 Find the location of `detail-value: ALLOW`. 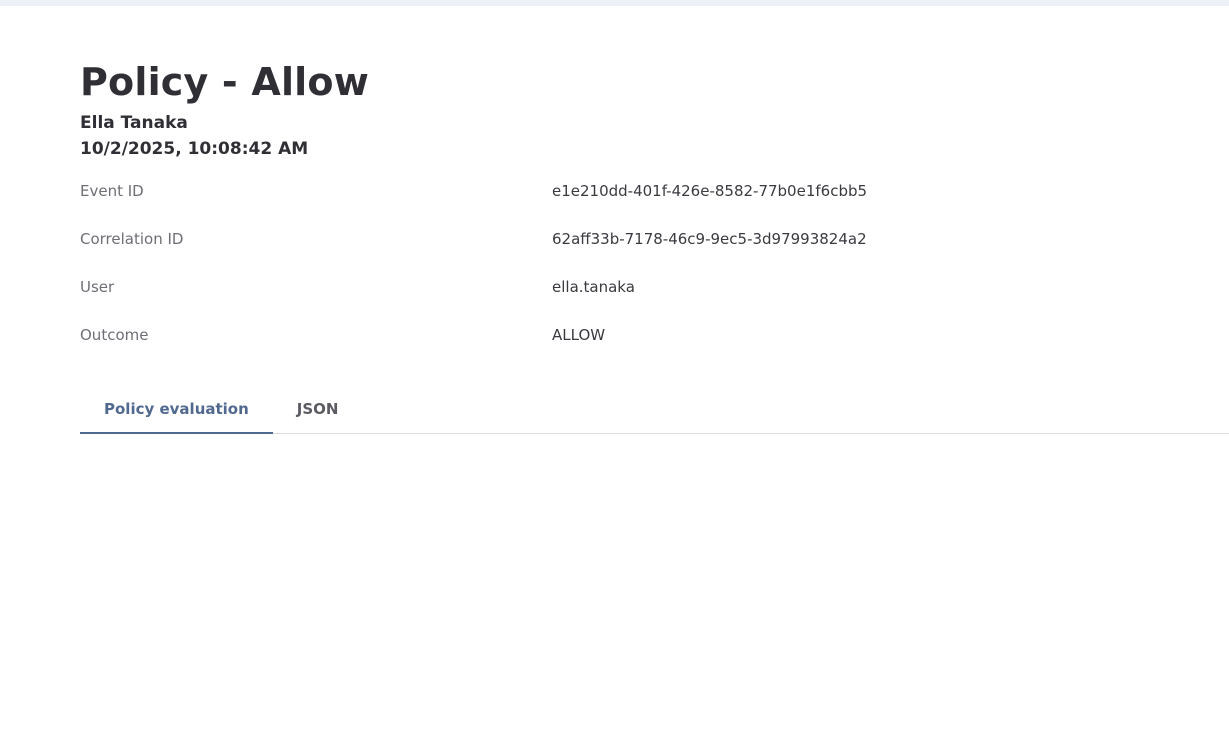

detail-value: ALLOW is located at coordinates (579, 335).